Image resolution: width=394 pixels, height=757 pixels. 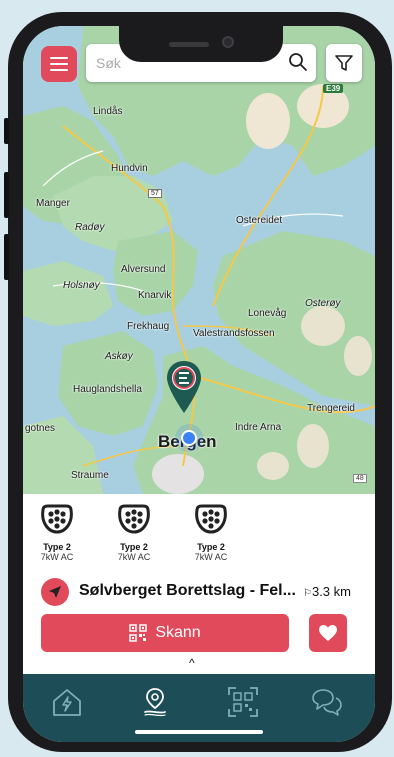 What do you see at coordinates (129, 168) in the screenshot?
I see `place-label-hundvin: Hundvin` at bounding box center [129, 168].